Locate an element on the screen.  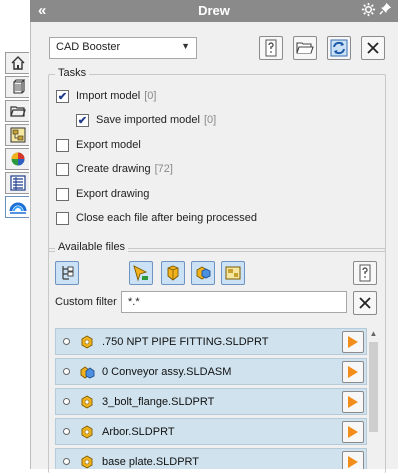
task-export-model: Export model is located at coordinates (98, 145).